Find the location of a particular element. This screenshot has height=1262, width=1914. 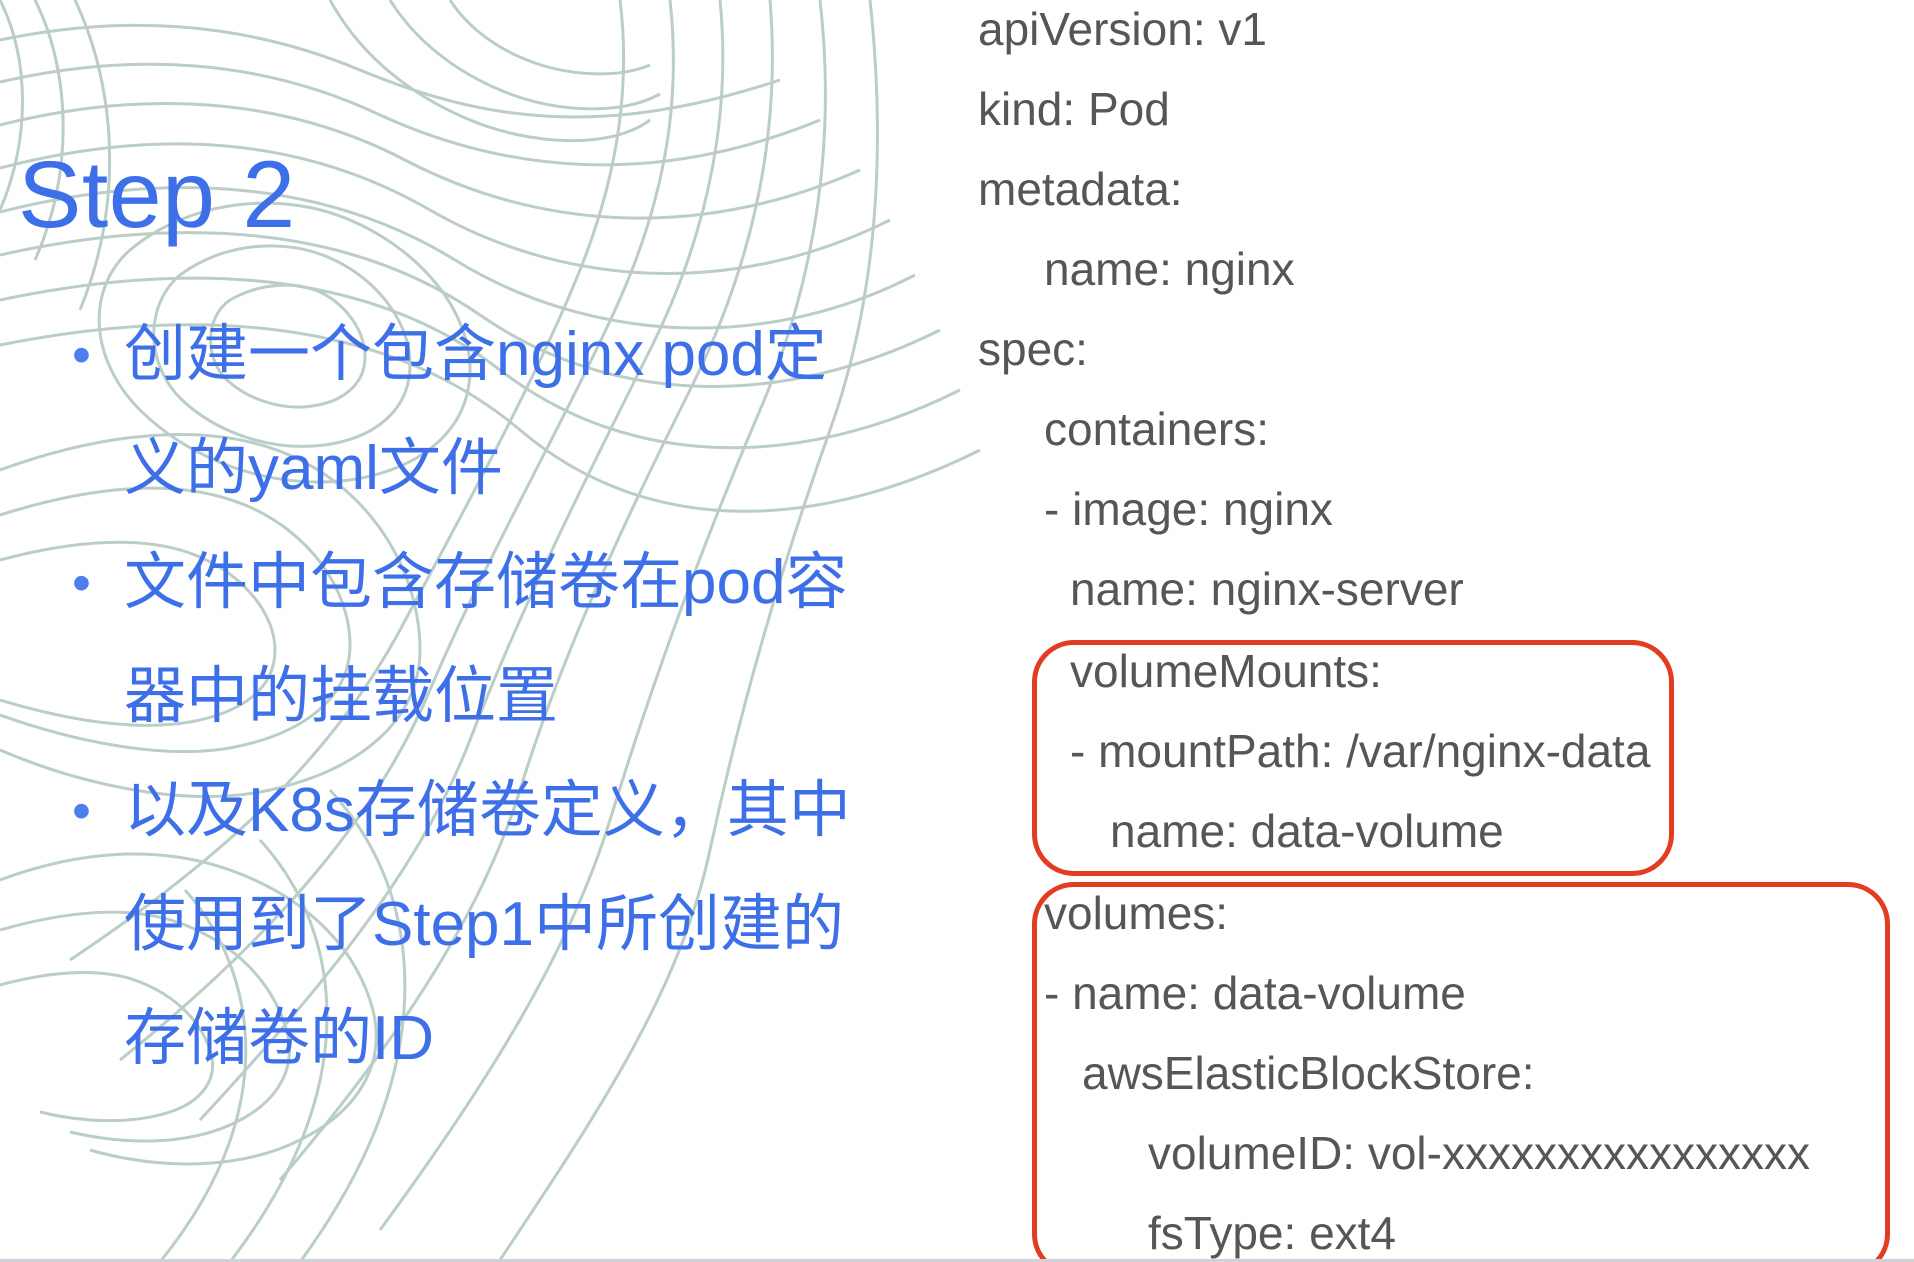

bullet-item-create-yaml: • 创建一个包含nginx pod定 义的yaml文件 is located at coordinates (466, 412).